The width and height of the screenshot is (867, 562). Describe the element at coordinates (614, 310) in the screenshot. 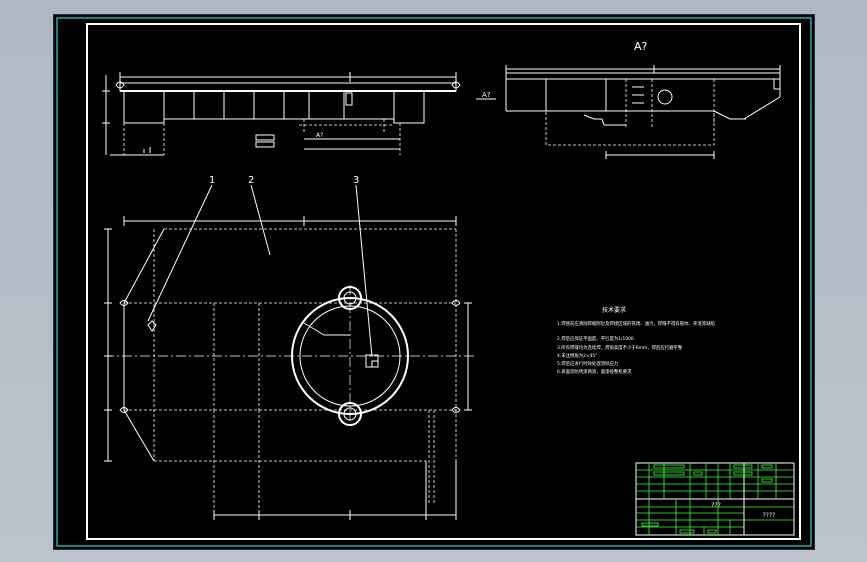

I see `notes-title: 技术要求` at that location.